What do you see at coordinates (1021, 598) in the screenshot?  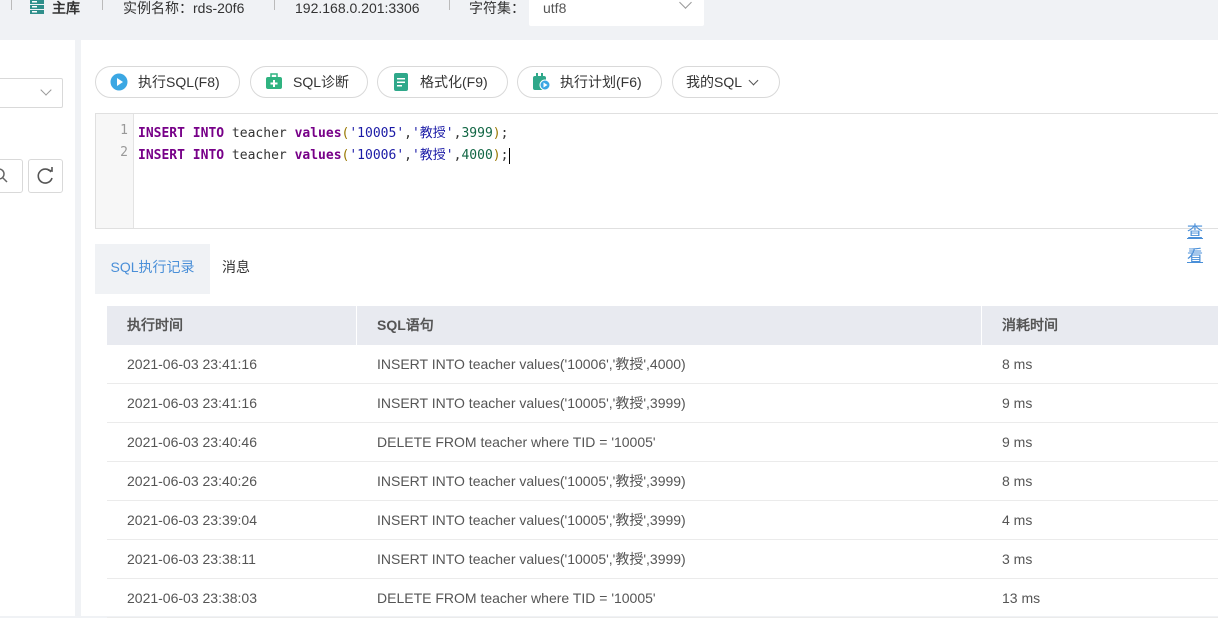 I see `cell-duration: 13 ms` at bounding box center [1021, 598].